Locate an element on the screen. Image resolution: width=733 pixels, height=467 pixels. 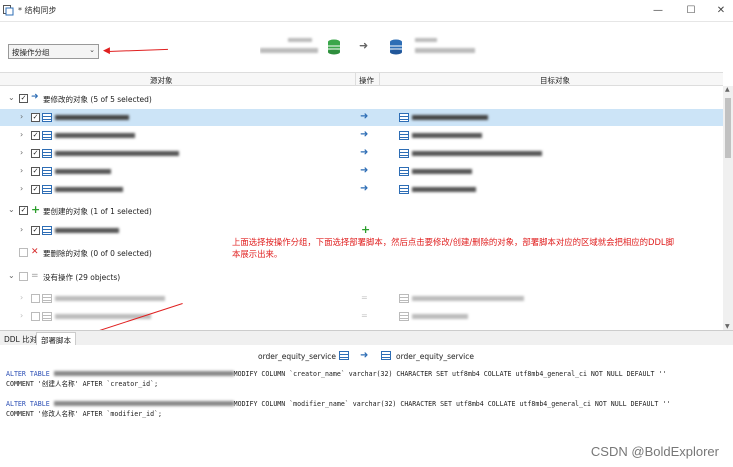
column-divider is located at coordinates (379, 79).